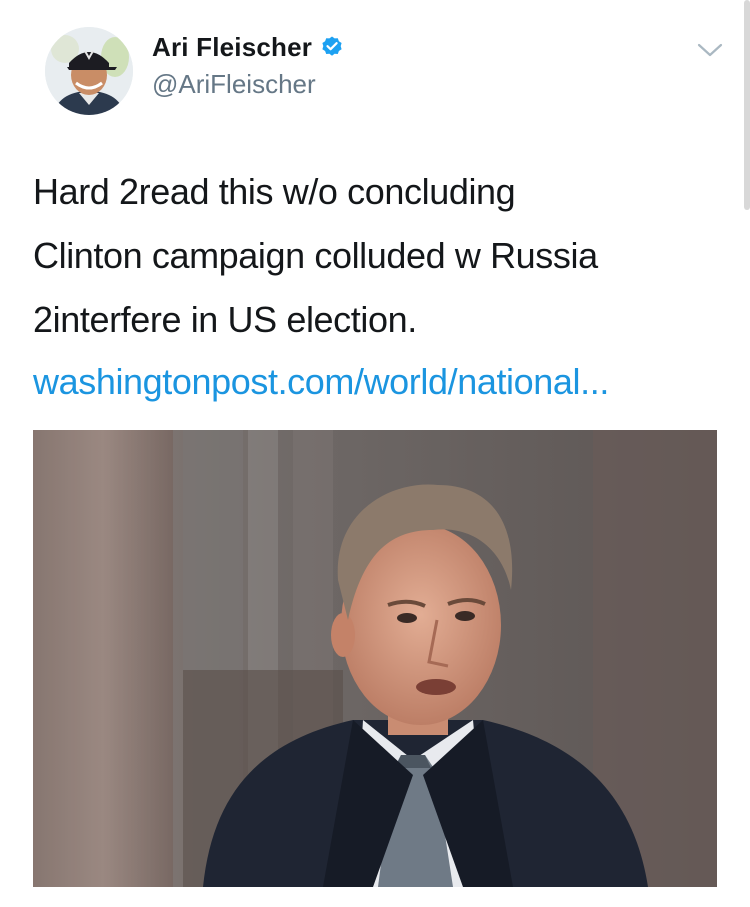 The image size is (750, 907). I want to click on tweet-text-line: Clinton campaign colluded w Russia, so click(315, 255).